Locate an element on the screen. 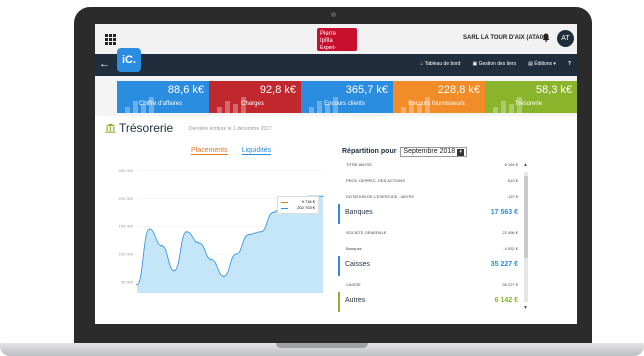 This screenshot has width=644, height=356. tresorerie-chart: 250 000 200 000 150 000 100 000 50 000 is located at coordinates (216, 229).